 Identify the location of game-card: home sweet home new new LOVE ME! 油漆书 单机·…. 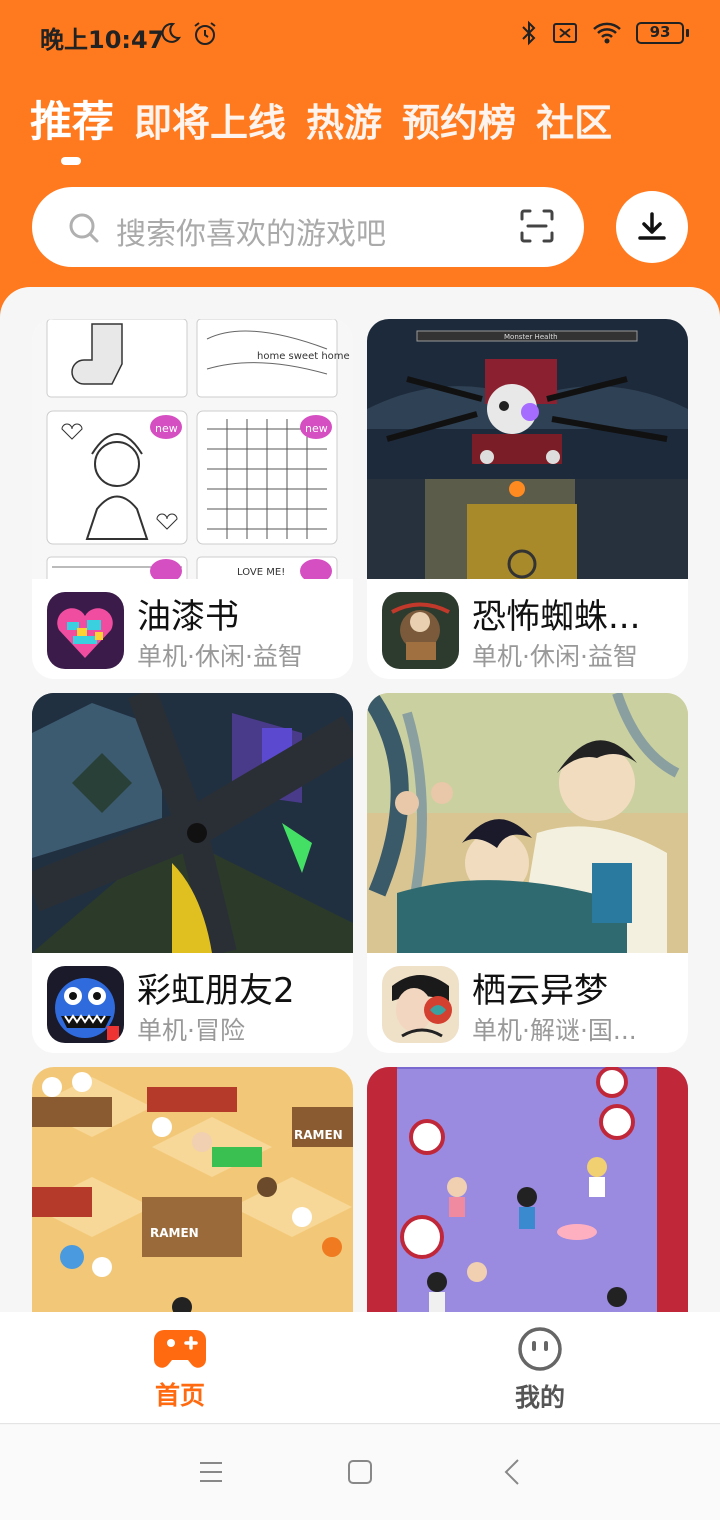
(192, 499).